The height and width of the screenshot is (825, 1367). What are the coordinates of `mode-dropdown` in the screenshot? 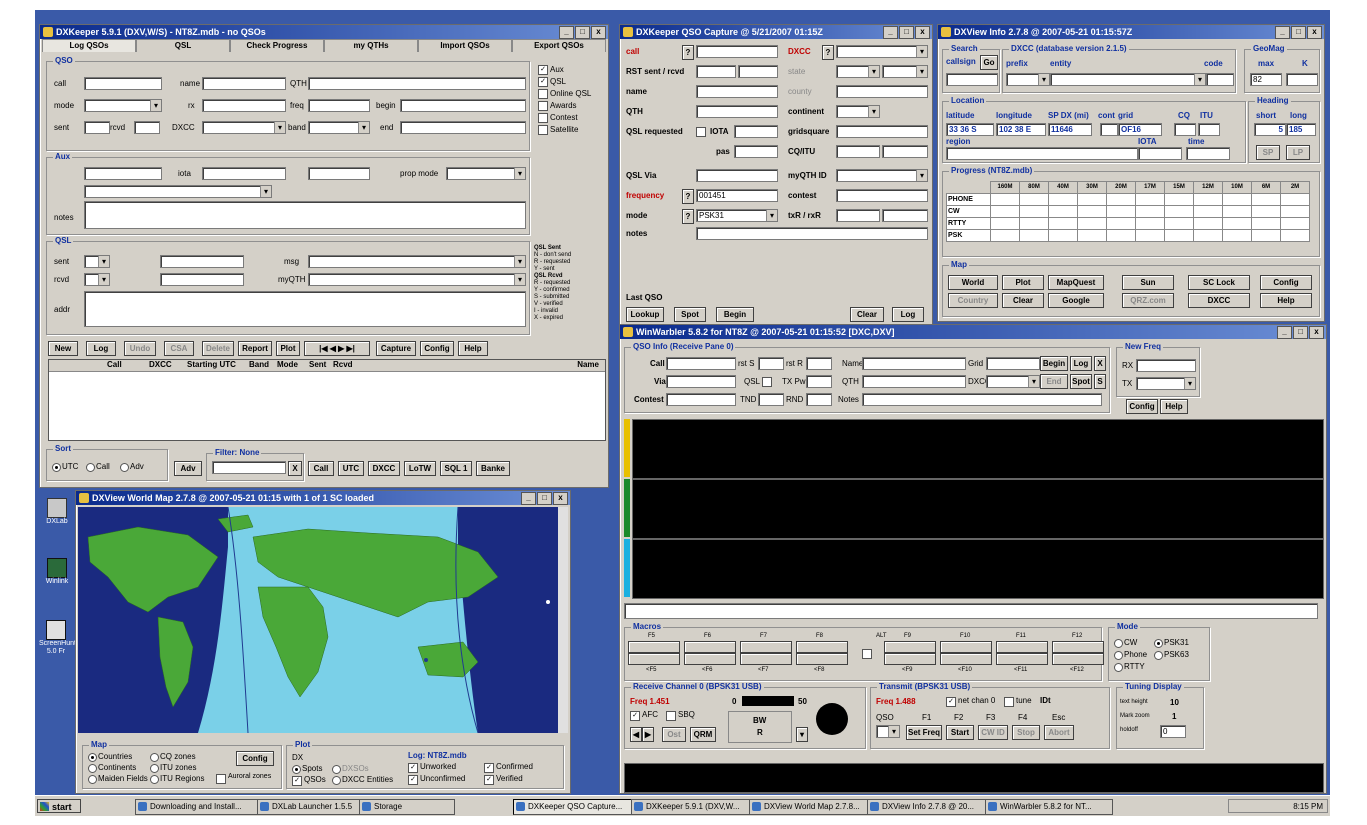 It's located at (123, 105).